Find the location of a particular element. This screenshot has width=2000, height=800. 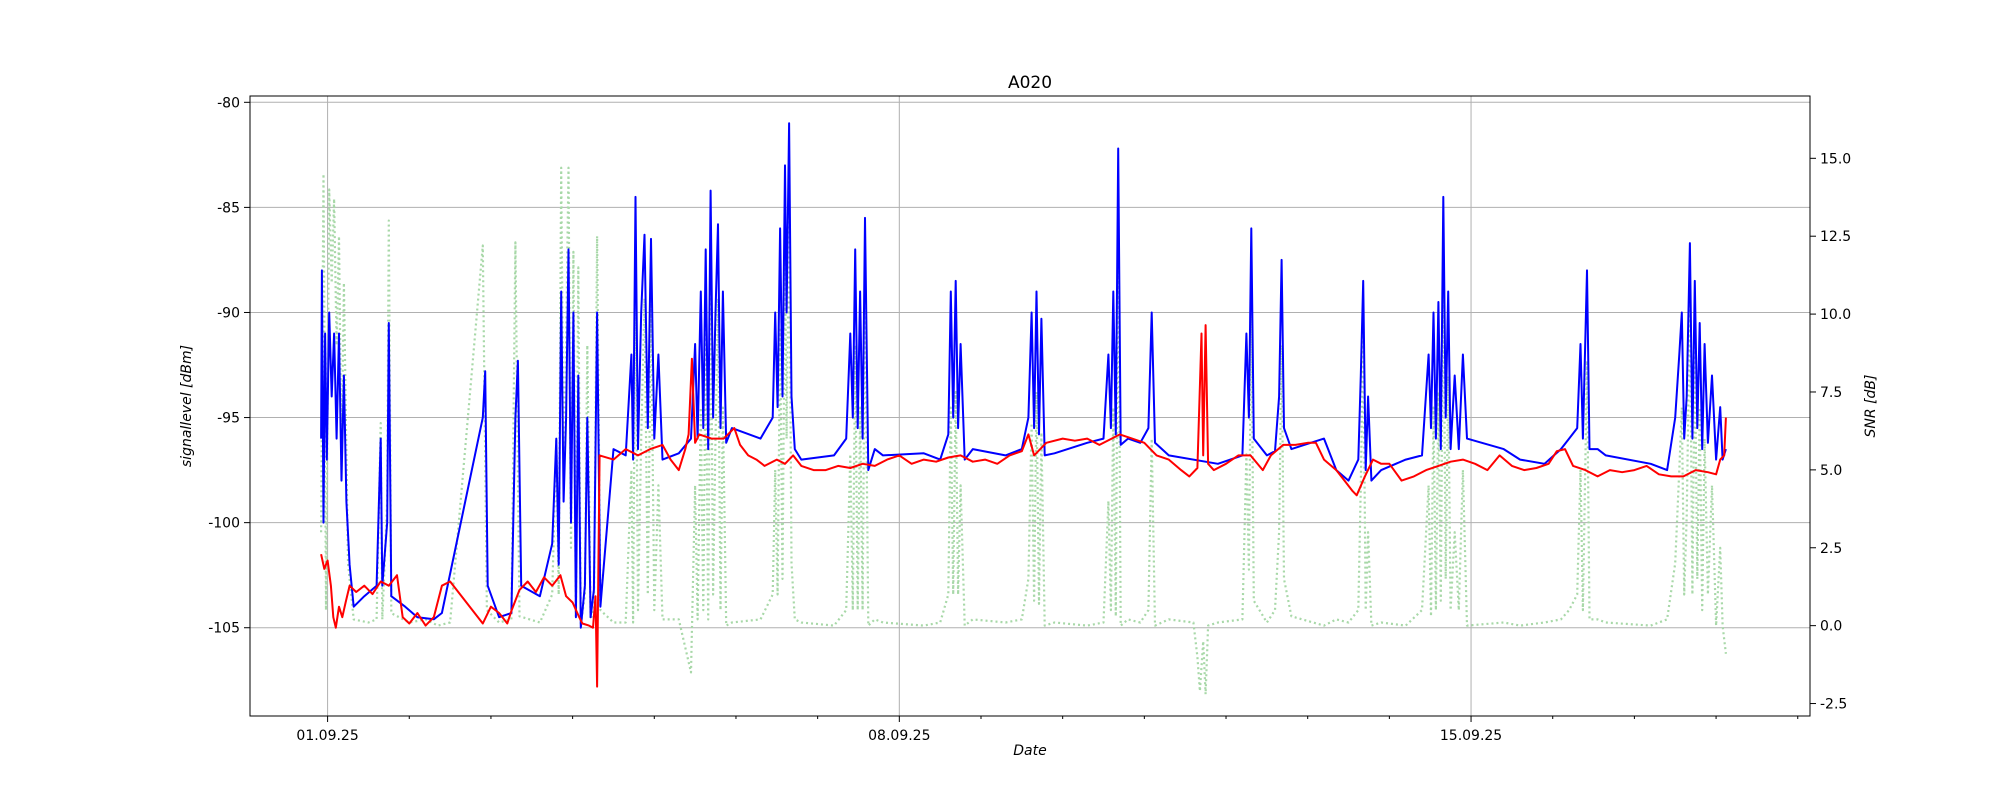

chart-title: A020 is located at coordinates (1030, 83).